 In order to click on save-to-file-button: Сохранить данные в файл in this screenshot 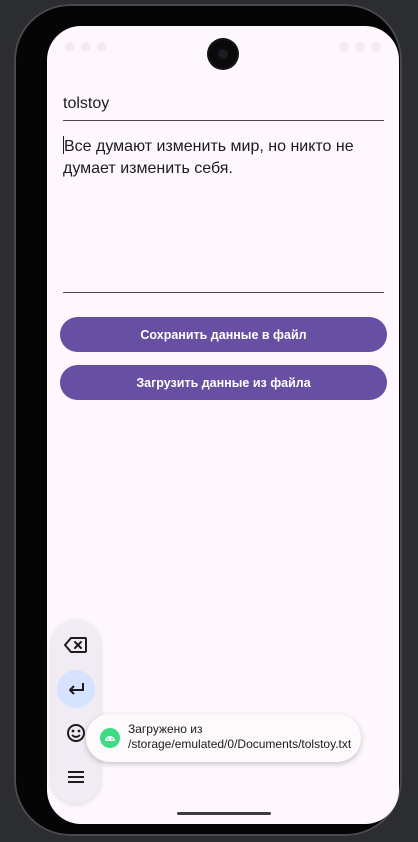, I will do `click(223, 334)`.